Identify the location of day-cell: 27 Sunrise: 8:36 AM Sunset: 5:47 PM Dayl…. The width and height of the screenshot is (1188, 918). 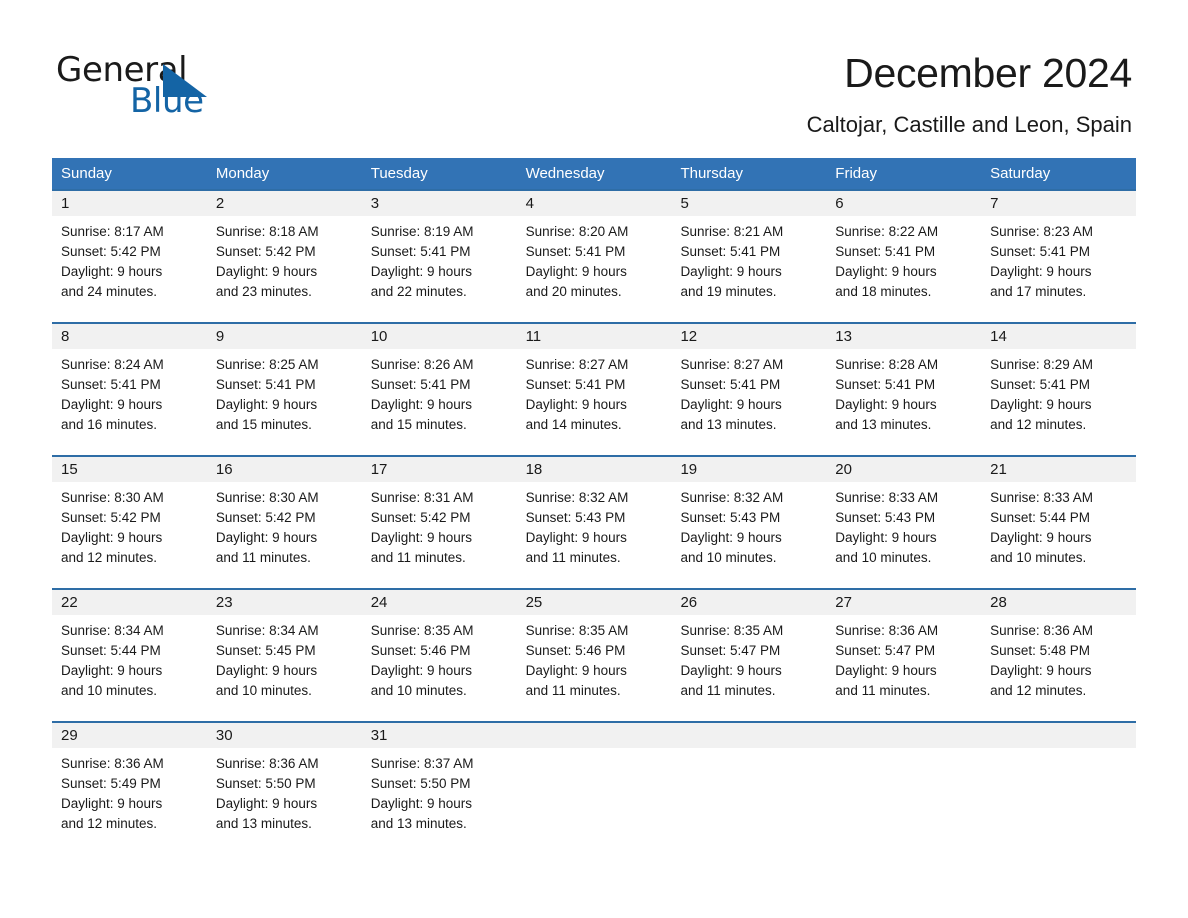
(904, 655).